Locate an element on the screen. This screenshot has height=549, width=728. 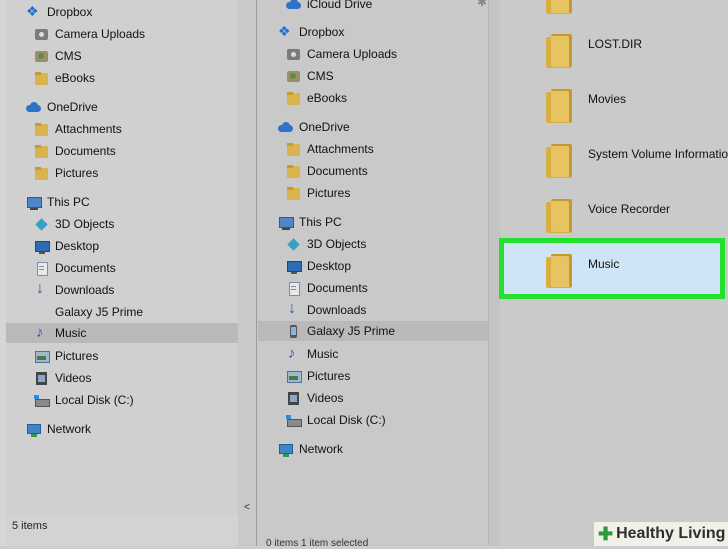
nav-item-label: Attachments is located at coordinates (88, 129).